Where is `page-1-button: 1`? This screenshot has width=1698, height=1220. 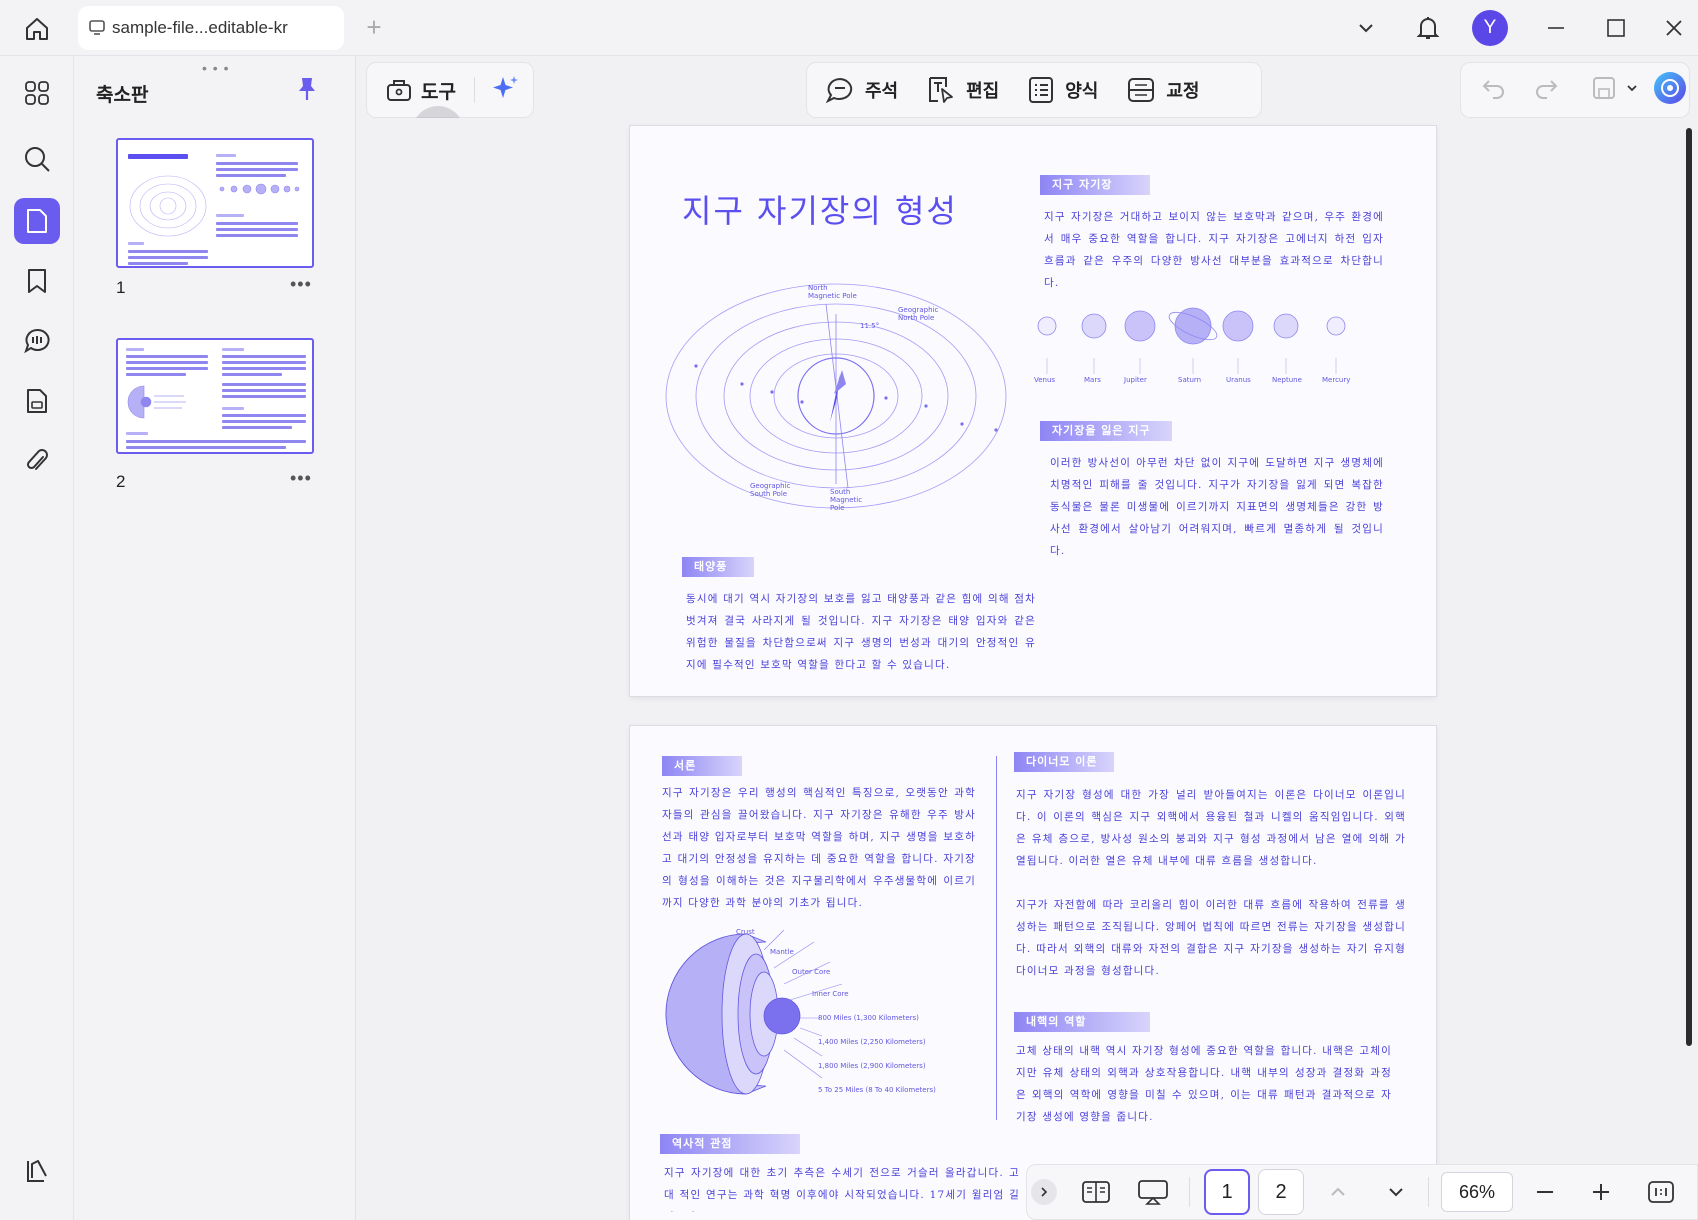
page-1-button: 1 is located at coordinates (1227, 1192).